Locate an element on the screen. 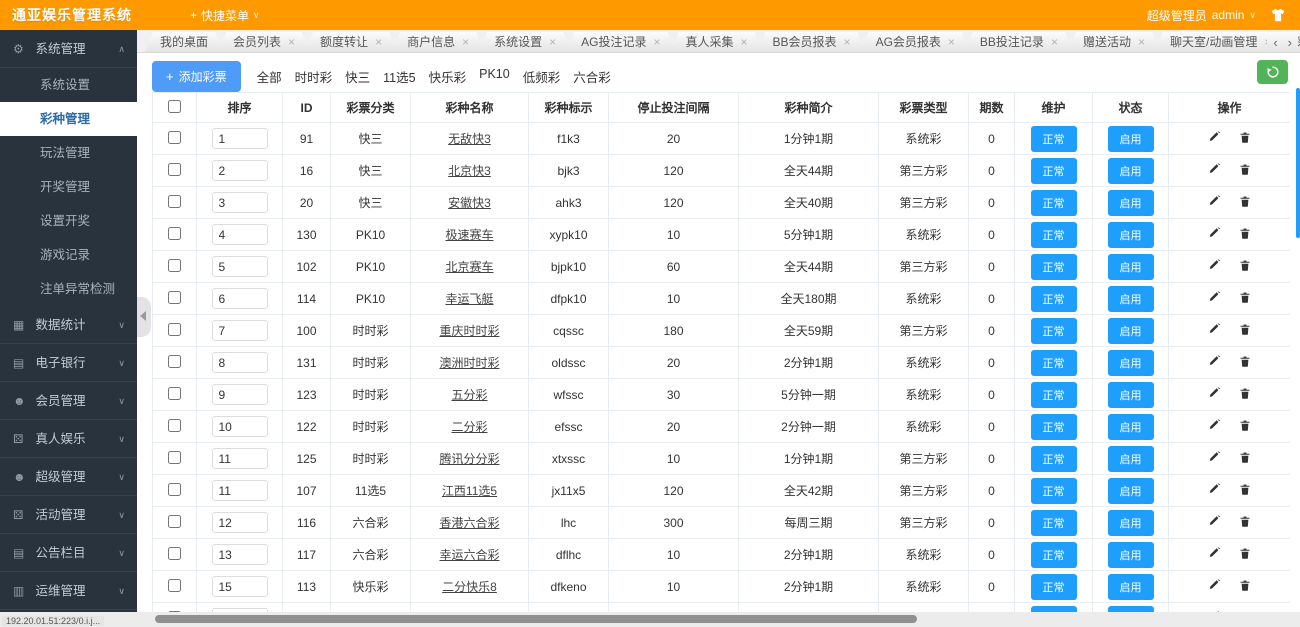 This screenshot has width=1300, height=627. lottery-name-link: 安徽快3 is located at coordinates (469, 203).